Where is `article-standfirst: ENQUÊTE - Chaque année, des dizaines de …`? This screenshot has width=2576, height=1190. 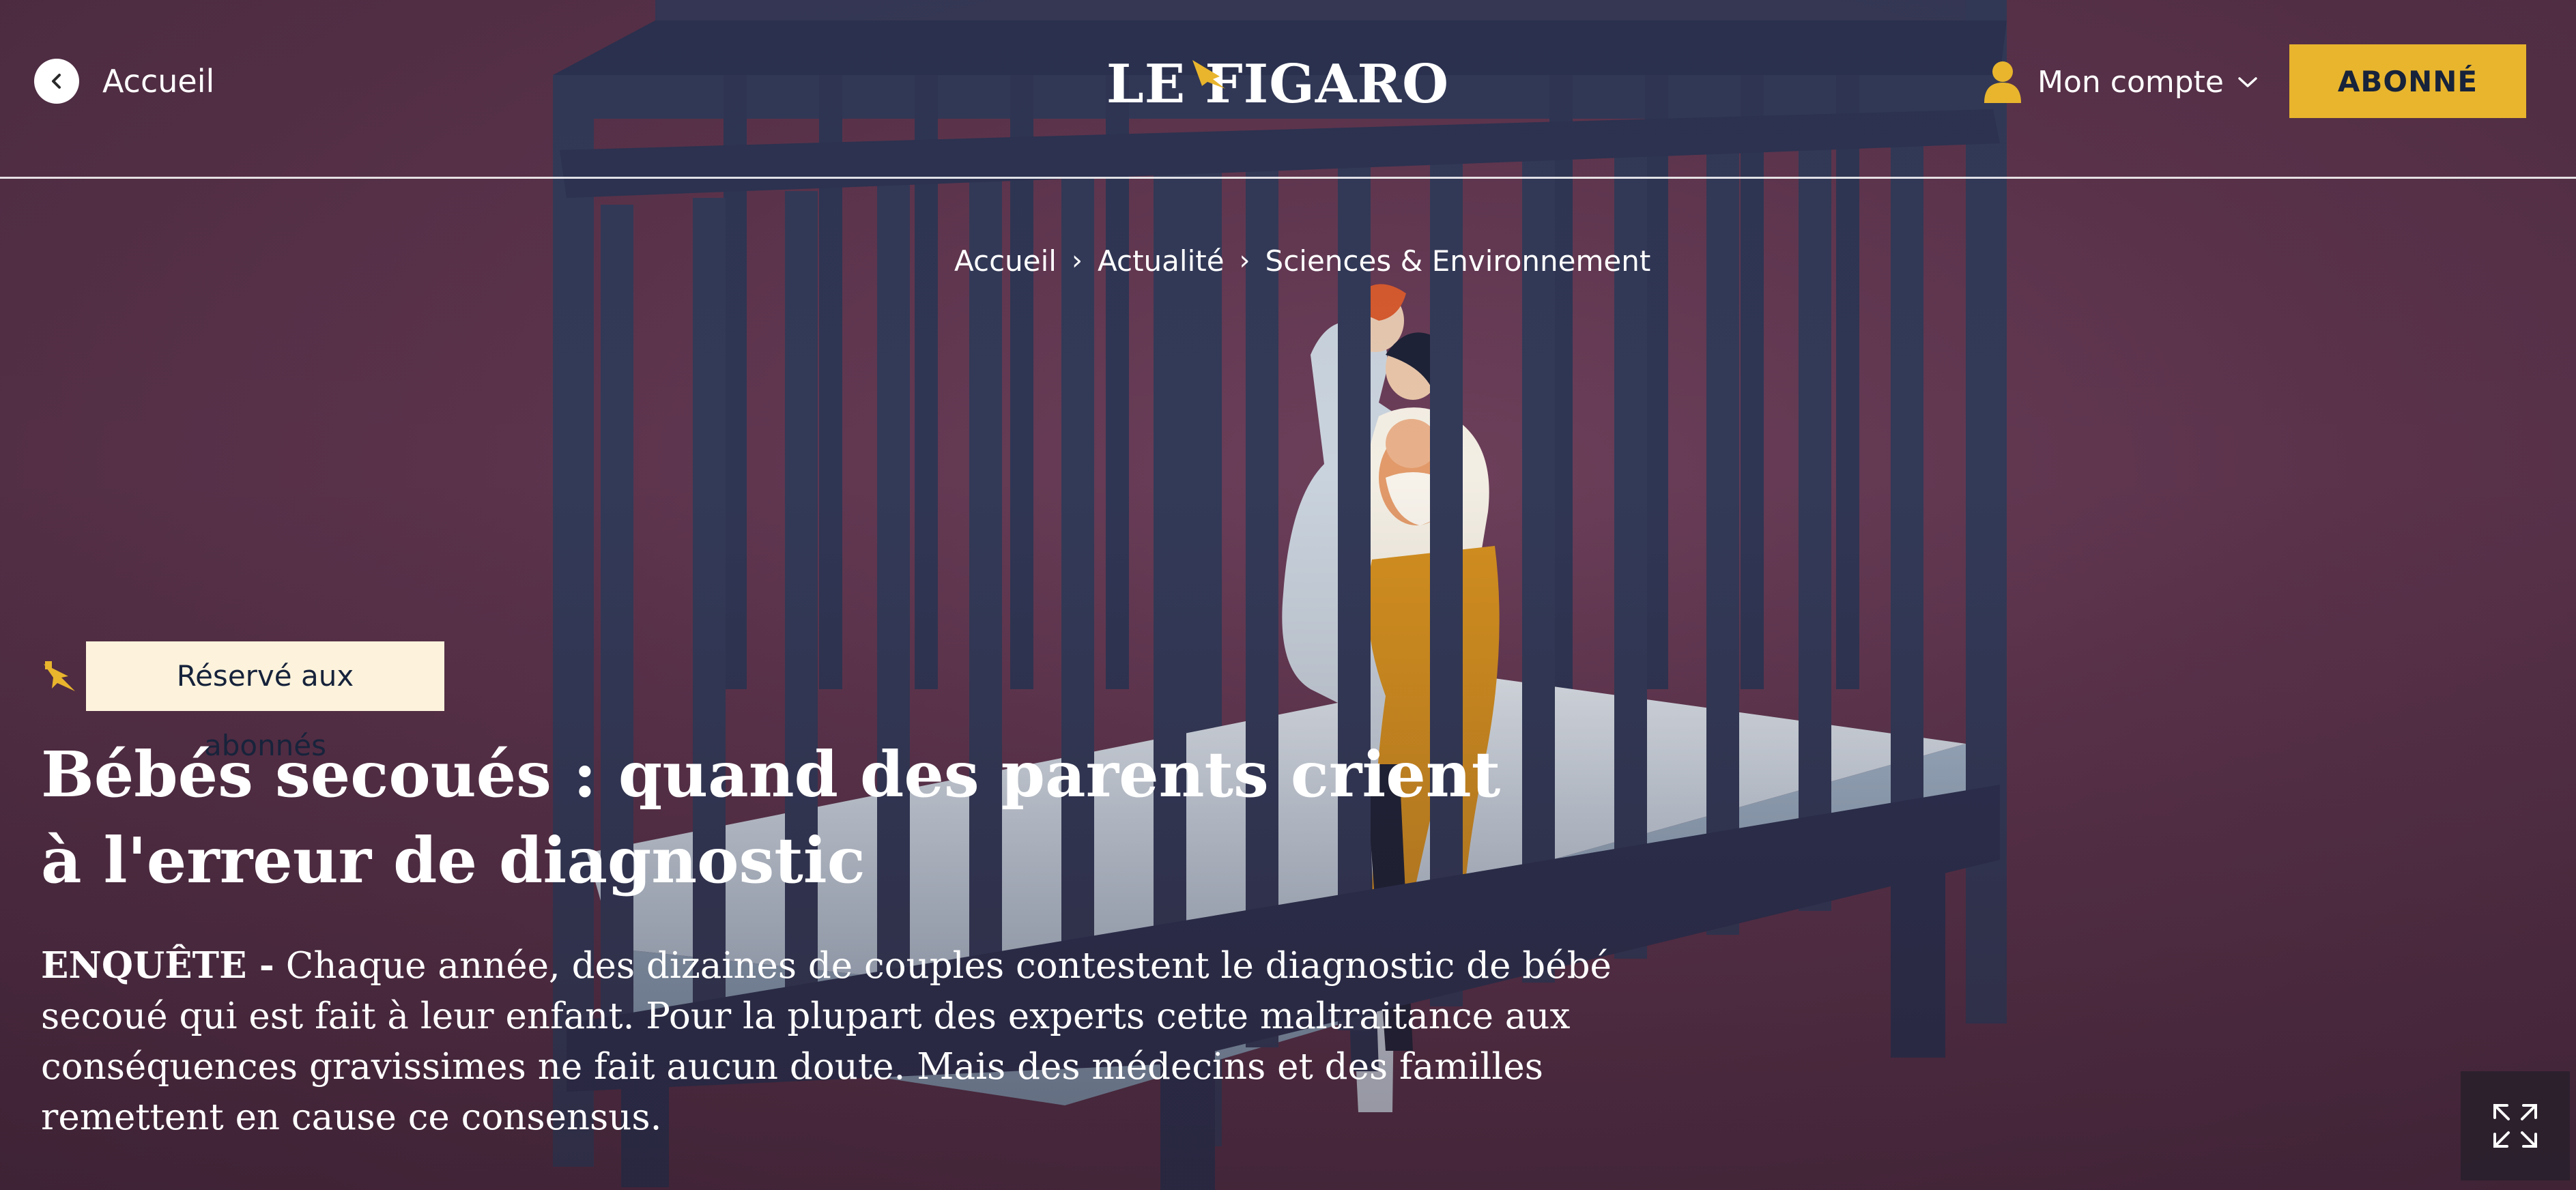 article-standfirst: ENQUÊTE - Chaque année, des dizaines de … is located at coordinates (873, 1041).